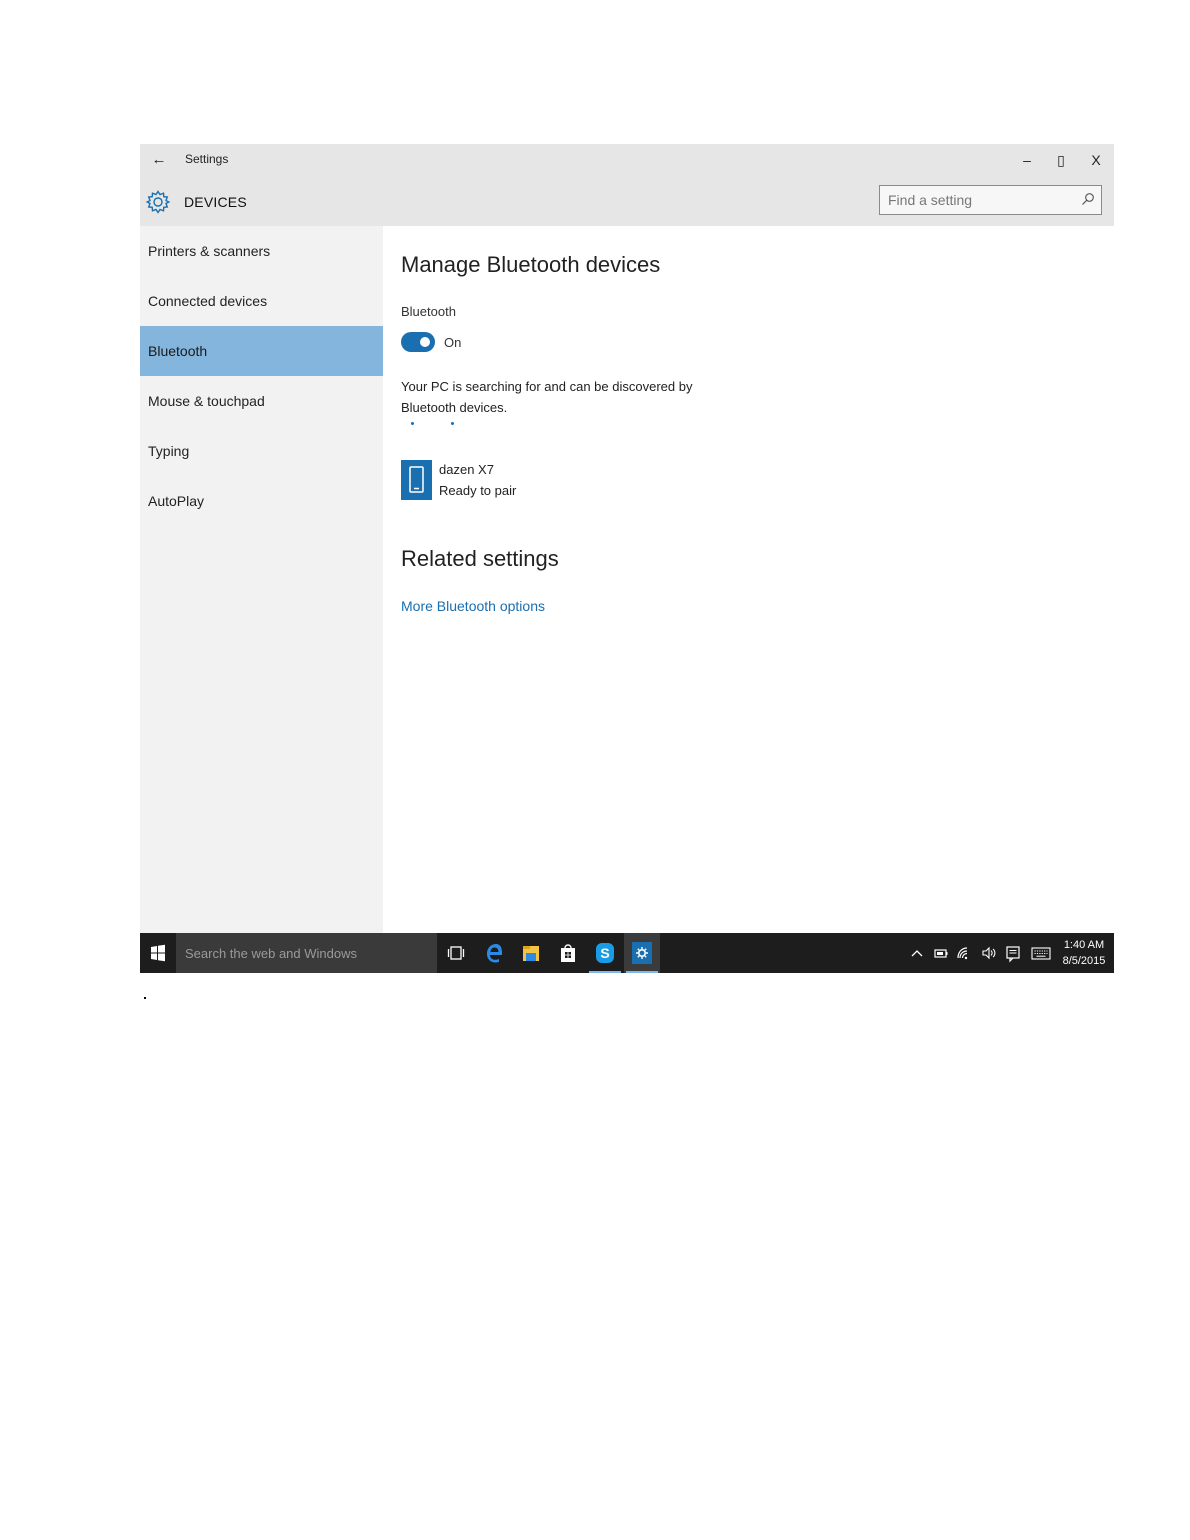  What do you see at coordinates (158, 953) in the screenshot?
I see `windows-start-icon` at bounding box center [158, 953].